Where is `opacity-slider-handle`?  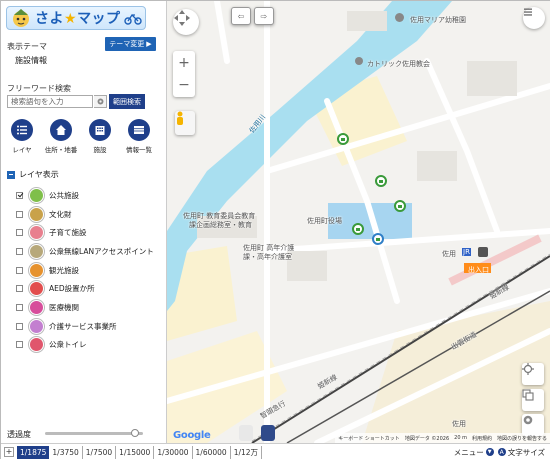 opacity-slider-handle is located at coordinates (135, 433).